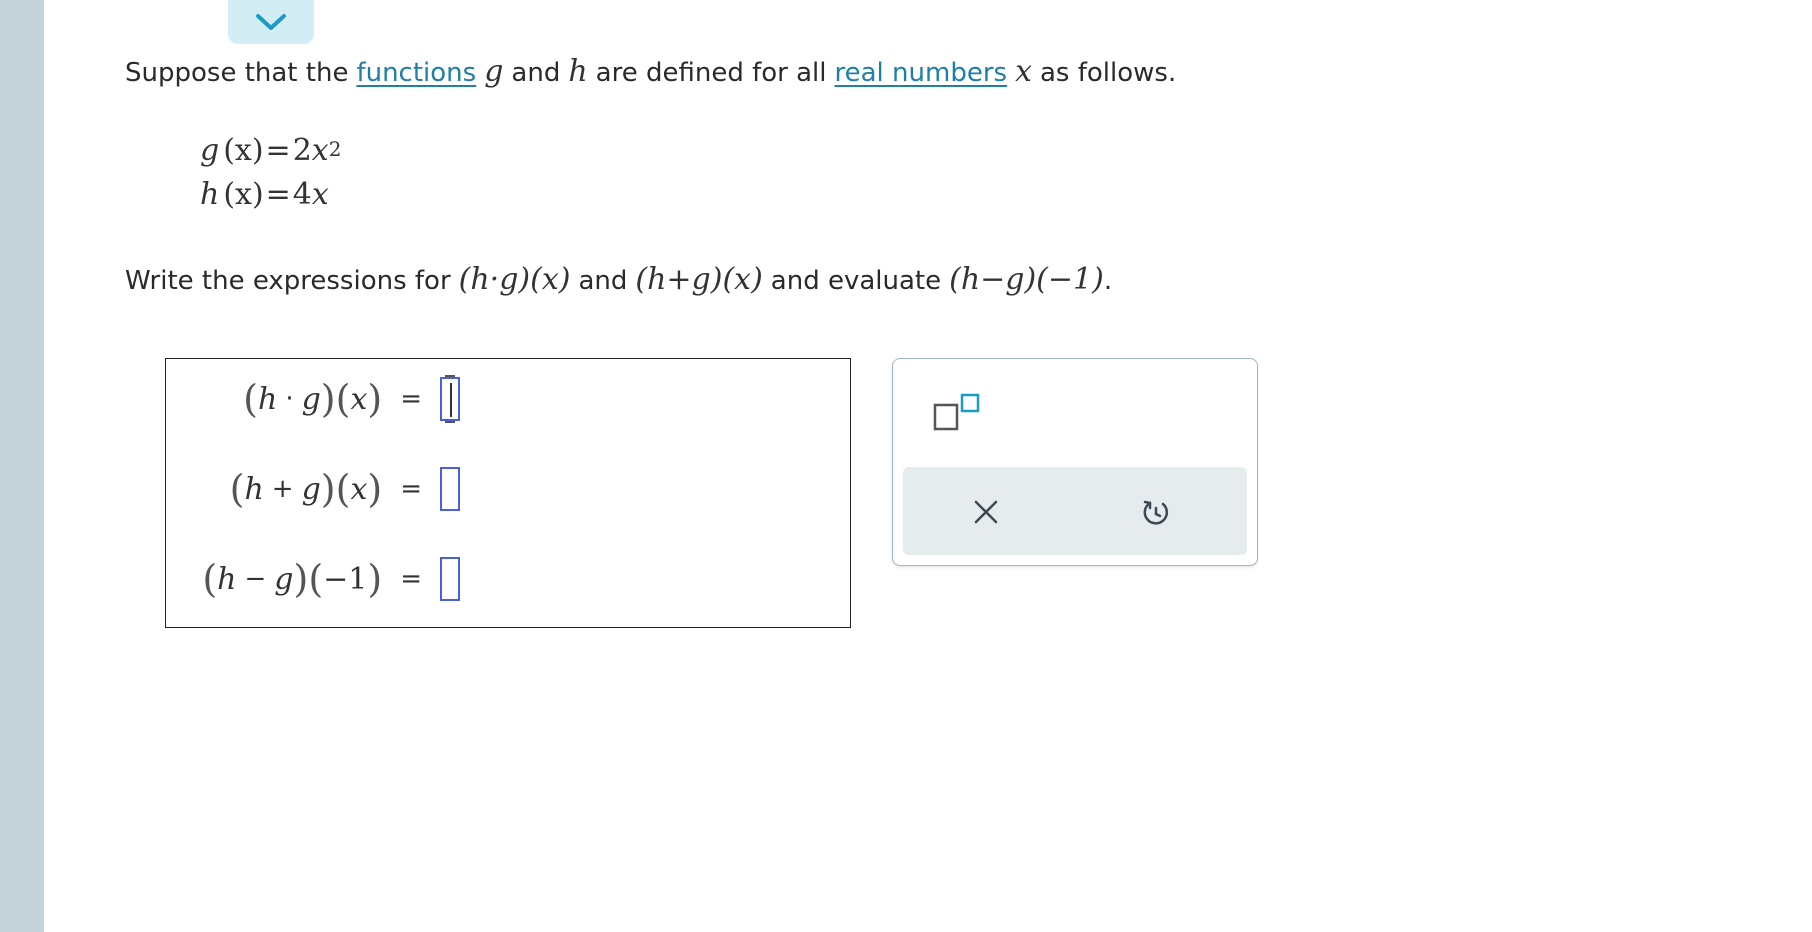 The height and width of the screenshot is (932, 1812). Describe the element at coordinates (1108, 281) in the screenshot. I see `instruction-text-4: .` at that location.